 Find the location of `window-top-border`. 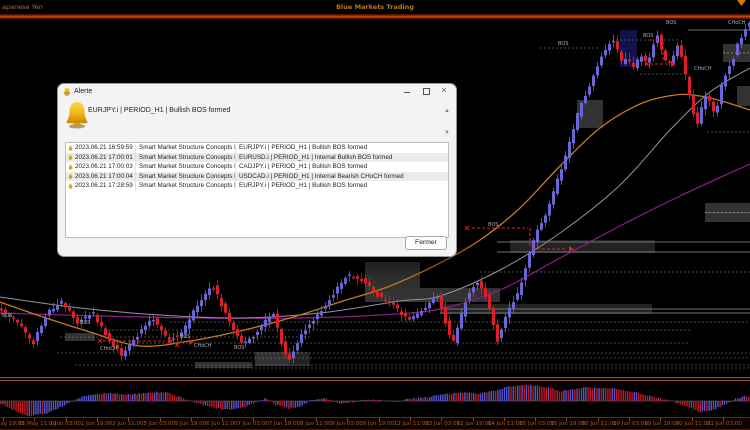

window-top-border is located at coordinates (375, 16).